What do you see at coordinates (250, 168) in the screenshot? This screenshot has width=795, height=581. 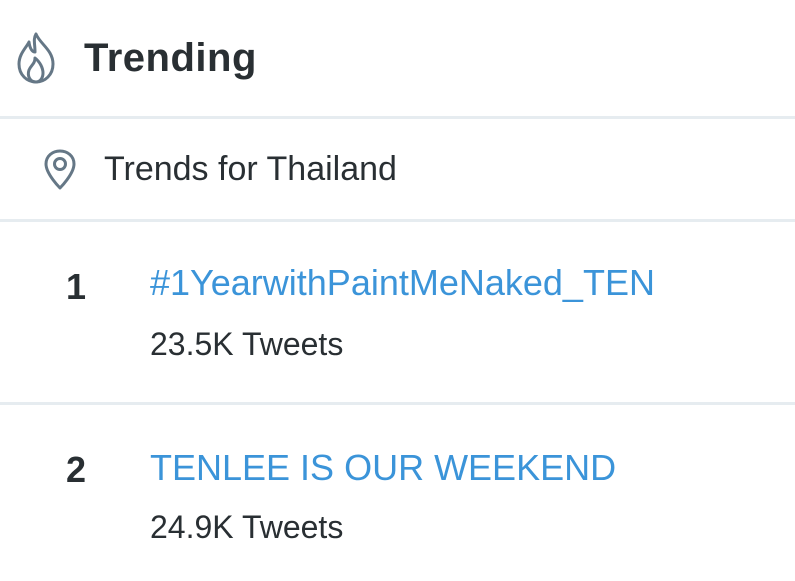 I see `location-label: Trends for Thailand` at bounding box center [250, 168].